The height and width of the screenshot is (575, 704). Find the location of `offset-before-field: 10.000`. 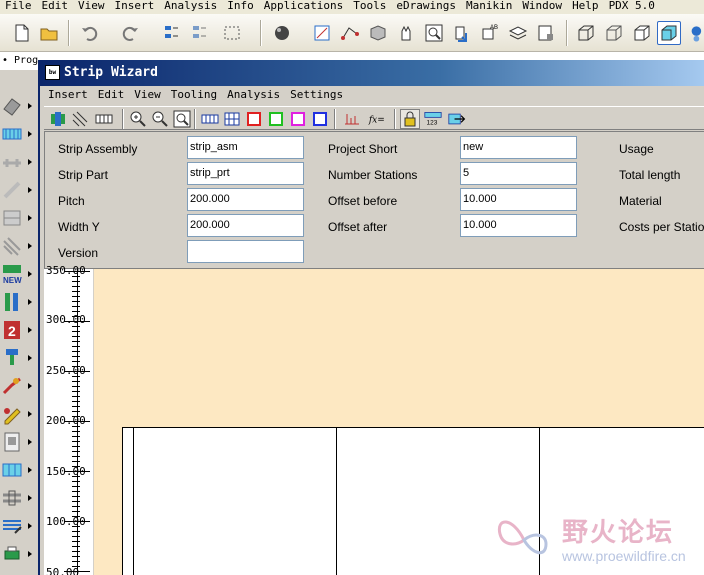

offset-before-field: 10.000 is located at coordinates (518, 199).